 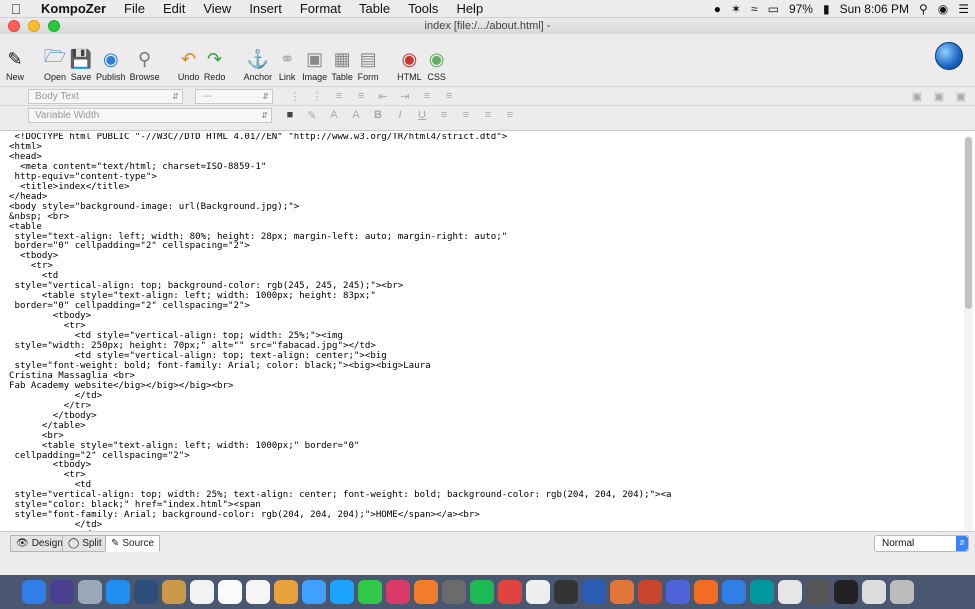 I want to click on source-line: </table>, so click(x=484, y=426).